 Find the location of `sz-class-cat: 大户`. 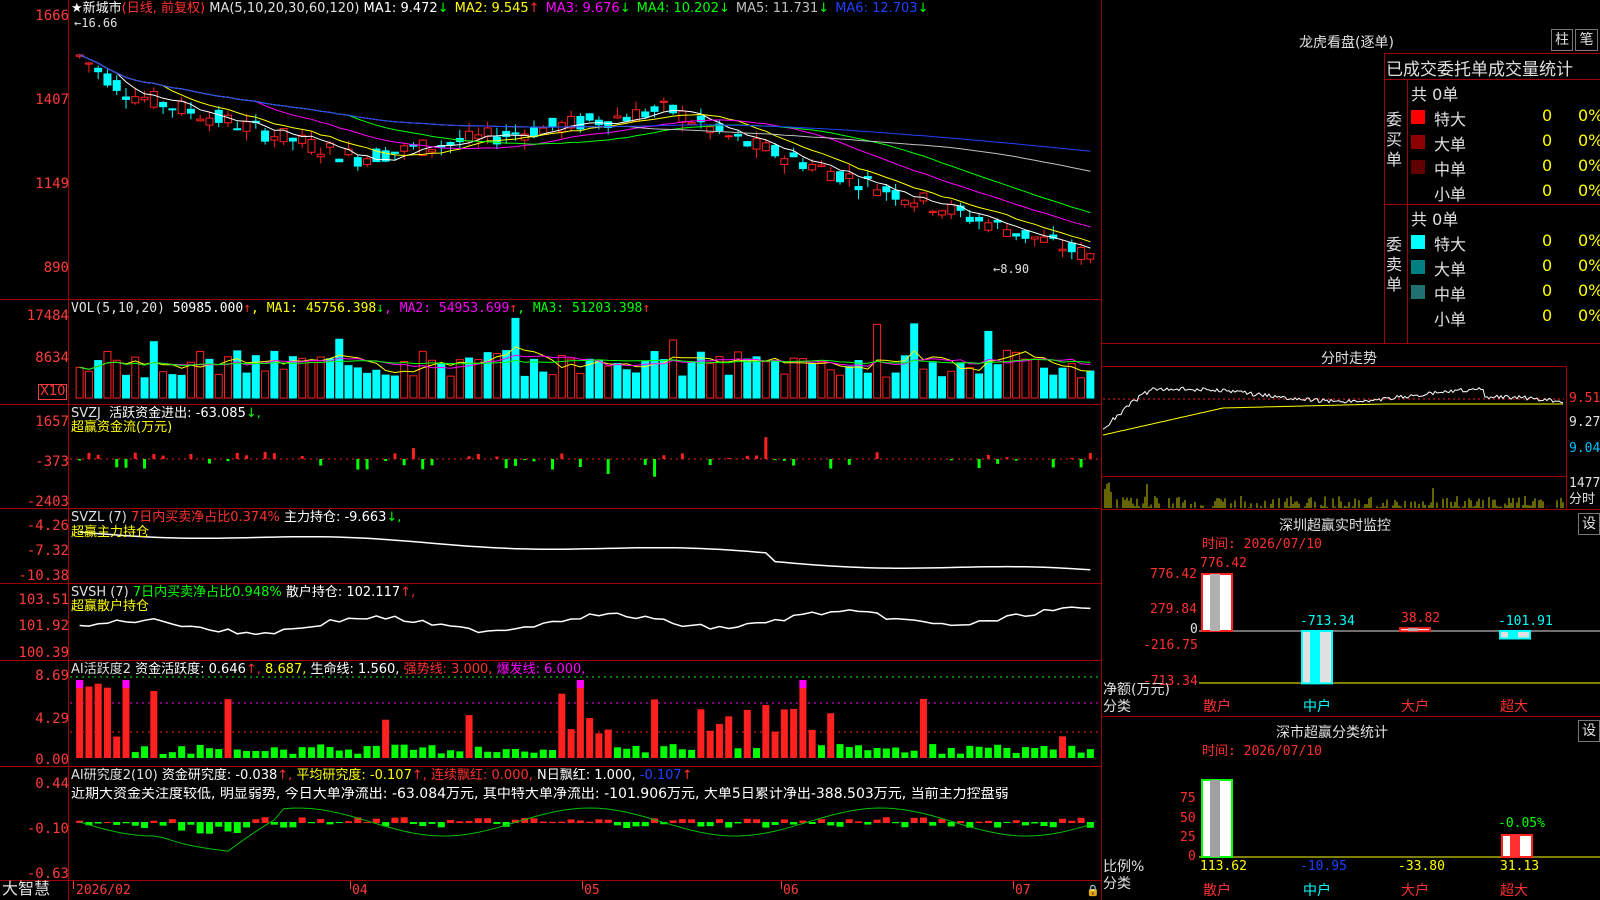

sz-class-cat: 大户 is located at coordinates (1415, 891).